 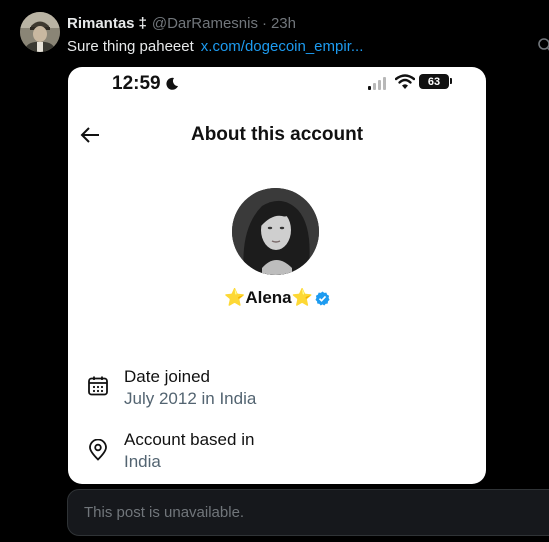 What do you see at coordinates (451, 81) in the screenshot?
I see `battery-tip` at bounding box center [451, 81].